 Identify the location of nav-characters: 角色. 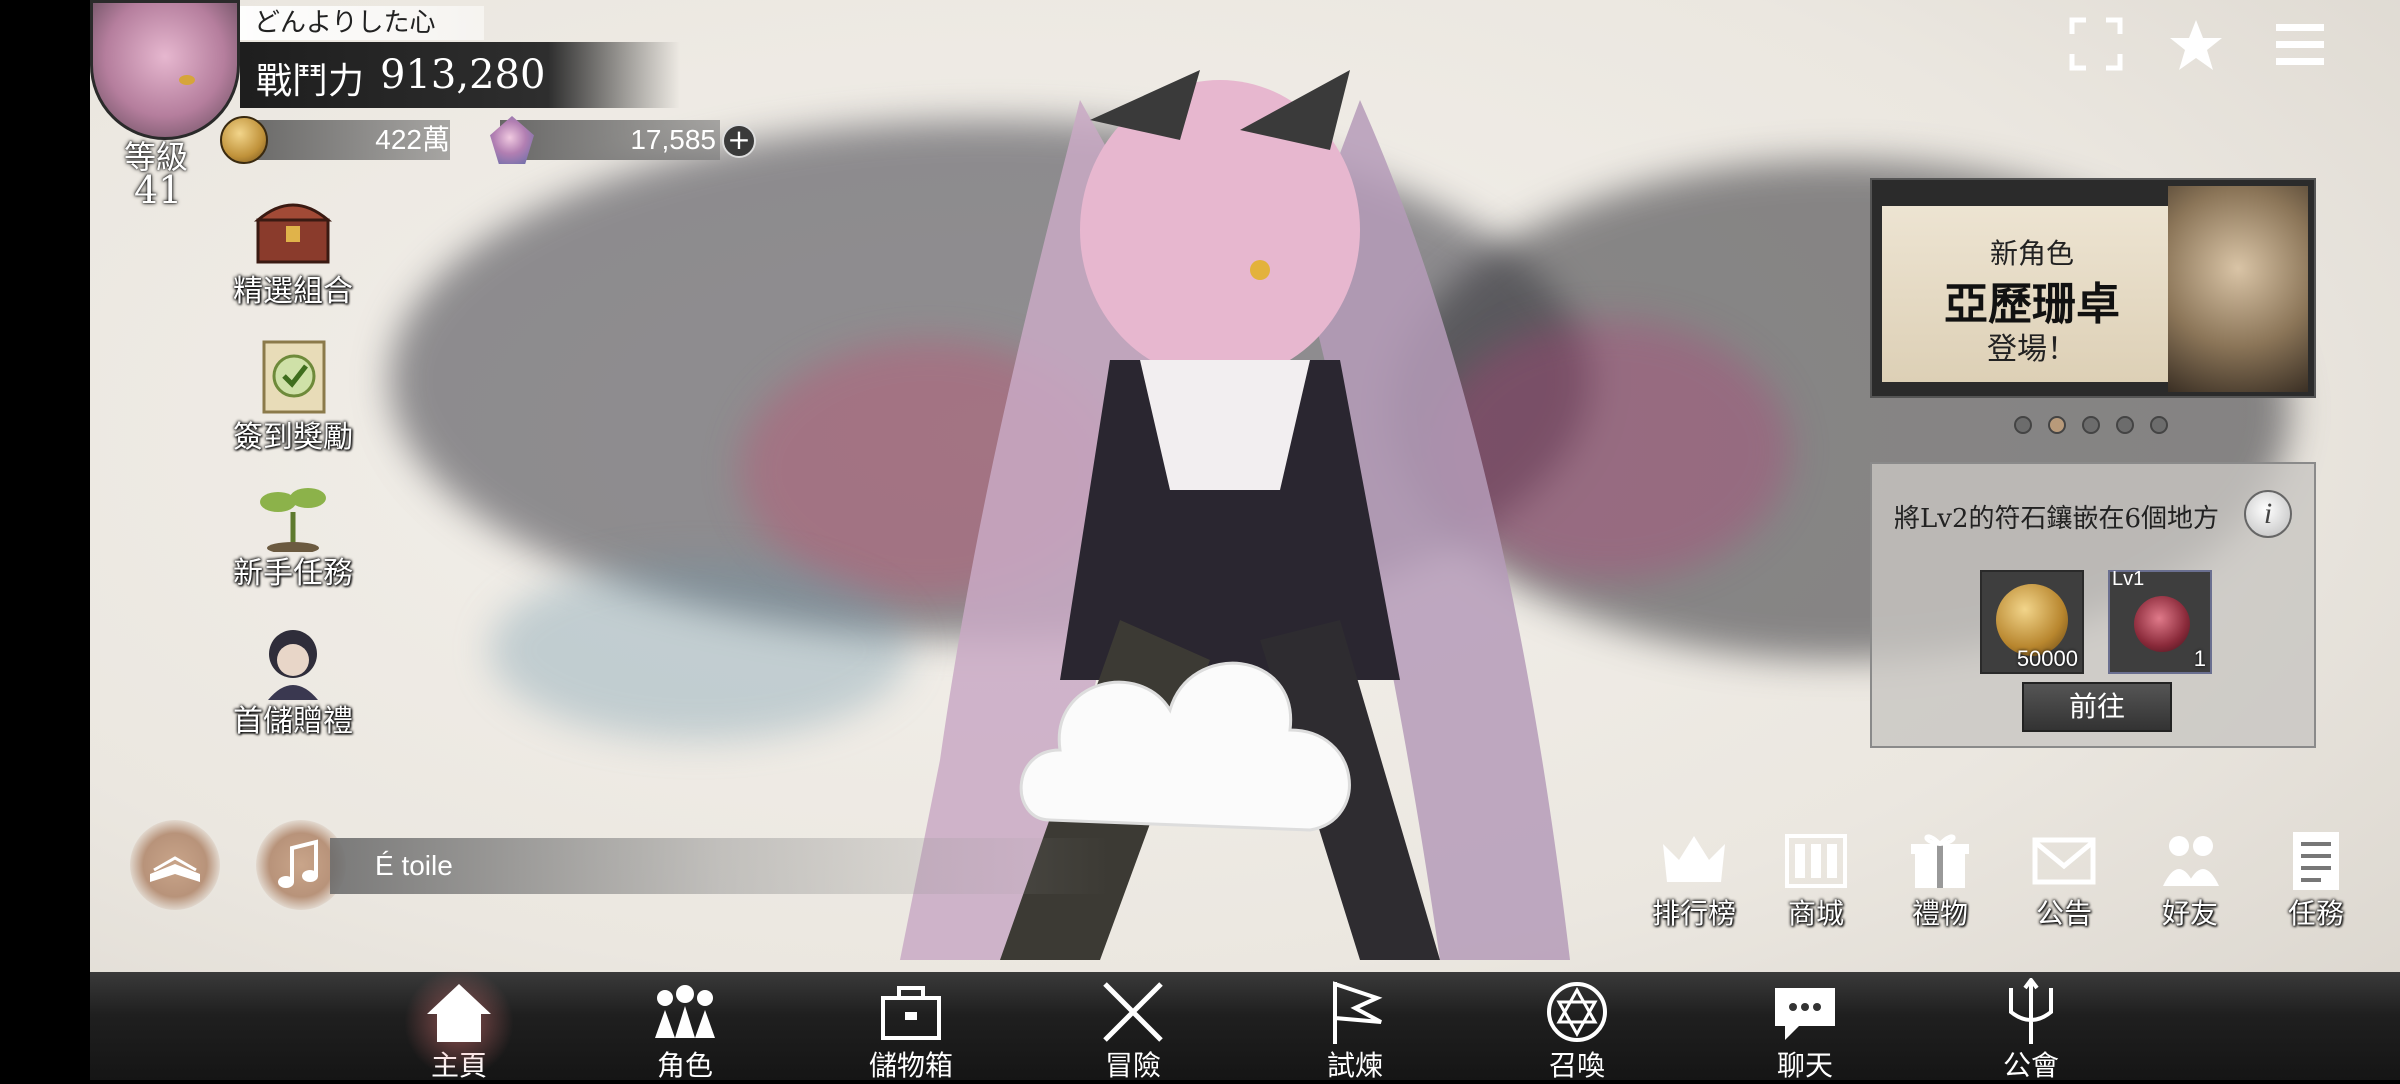
(685, 1031).